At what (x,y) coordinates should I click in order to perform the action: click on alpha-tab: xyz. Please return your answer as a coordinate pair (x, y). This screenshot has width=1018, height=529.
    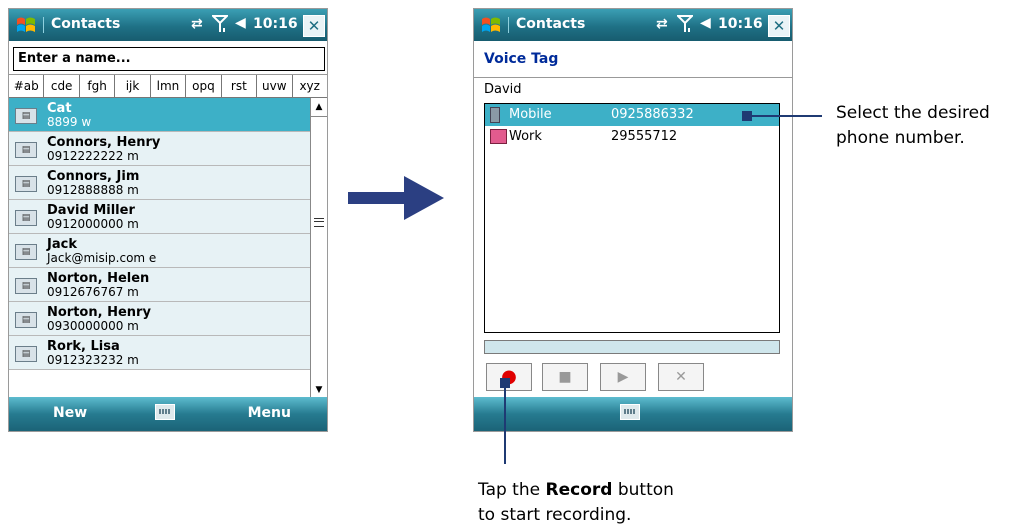
    Looking at the image, I should click on (310, 86).